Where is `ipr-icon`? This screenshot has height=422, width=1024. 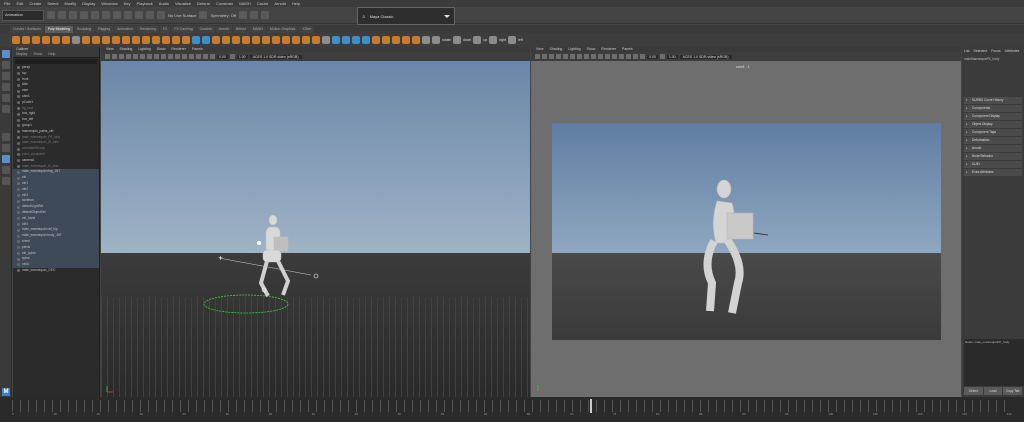 ipr-icon is located at coordinates (264, 15).